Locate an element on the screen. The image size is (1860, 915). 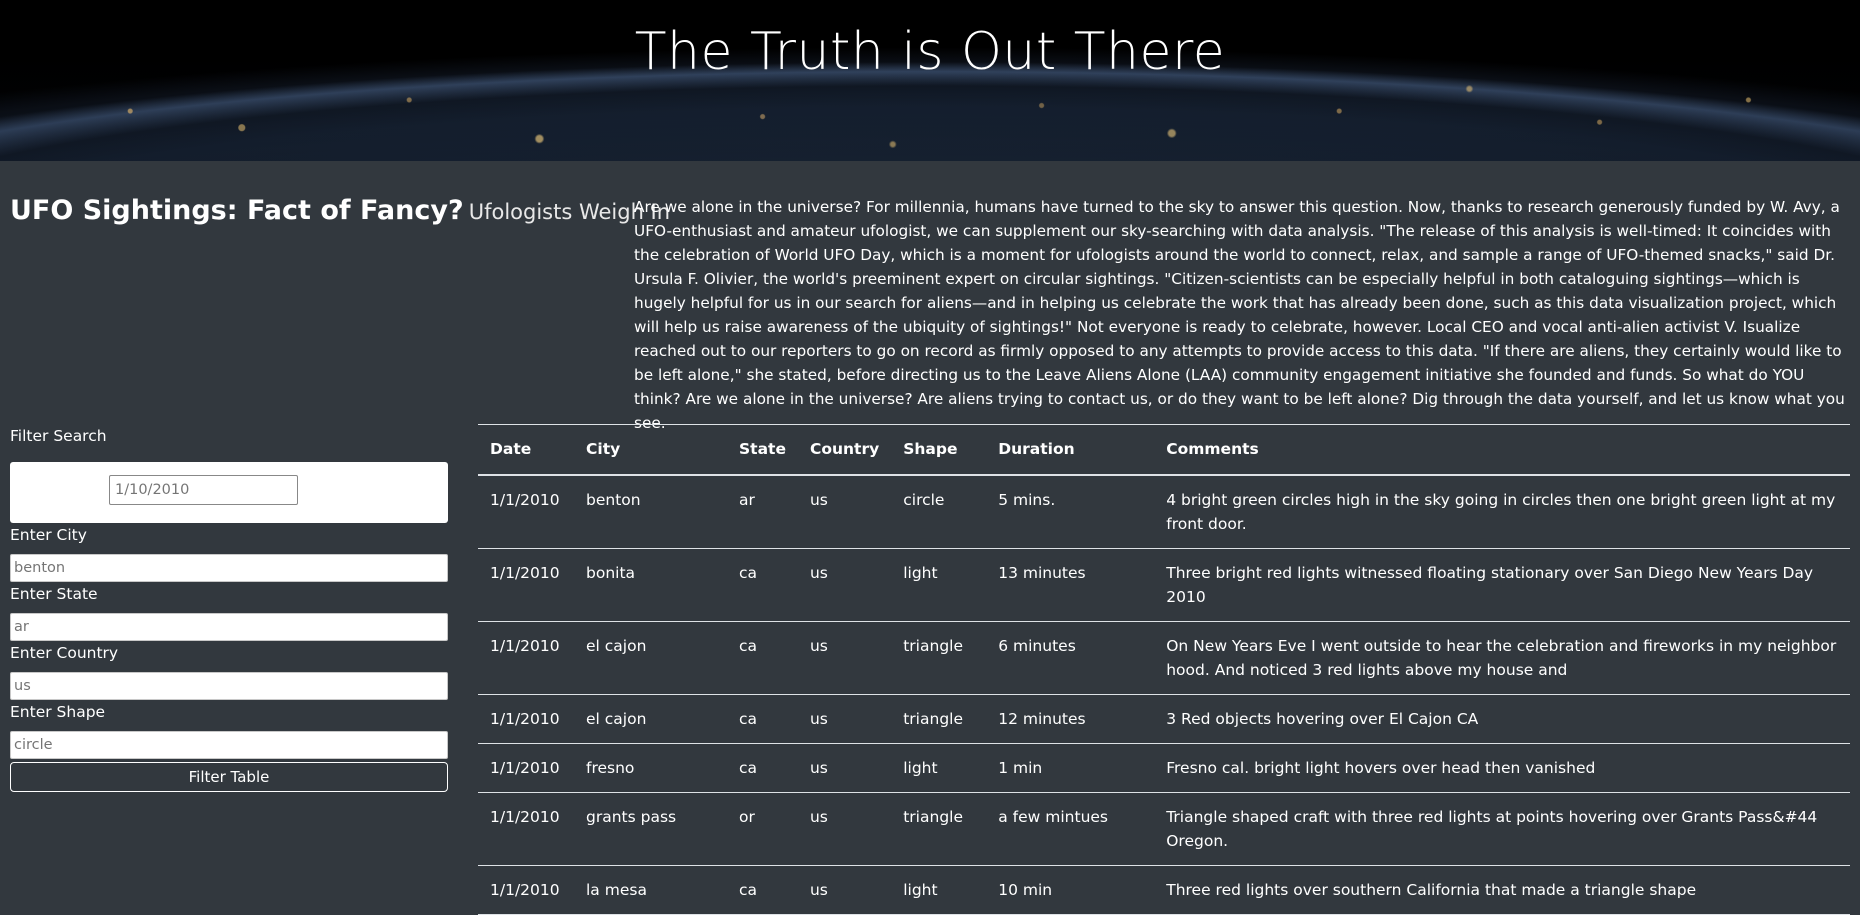
cell-city: fresno is located at coordinates (650, 768).